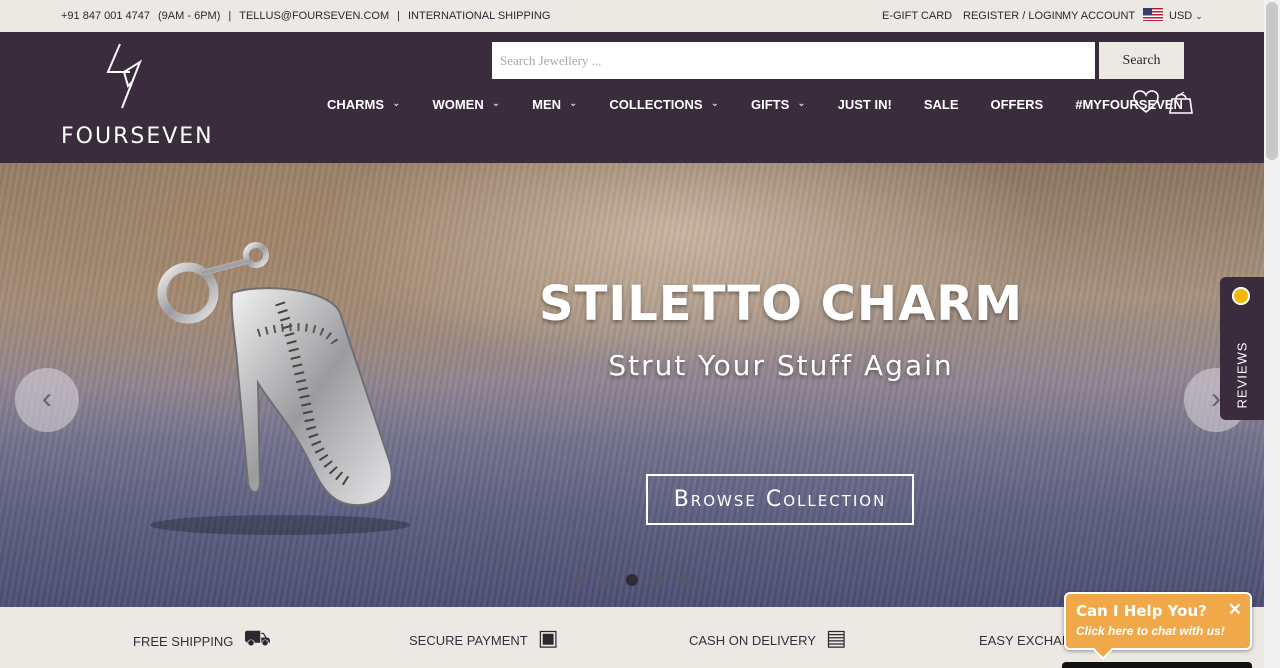 This screenshot has height=668, width=1280. Describe the element at coordinates (1141, 60) in the screenshot. I see `search-button: Search` at that location.